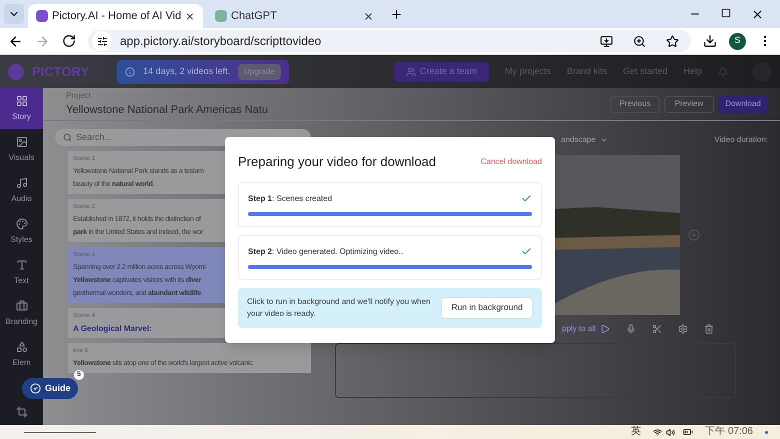  Describe the element at coordinates (21, 108) in the screenshot. I see `sidebar-item: Story` at that location.